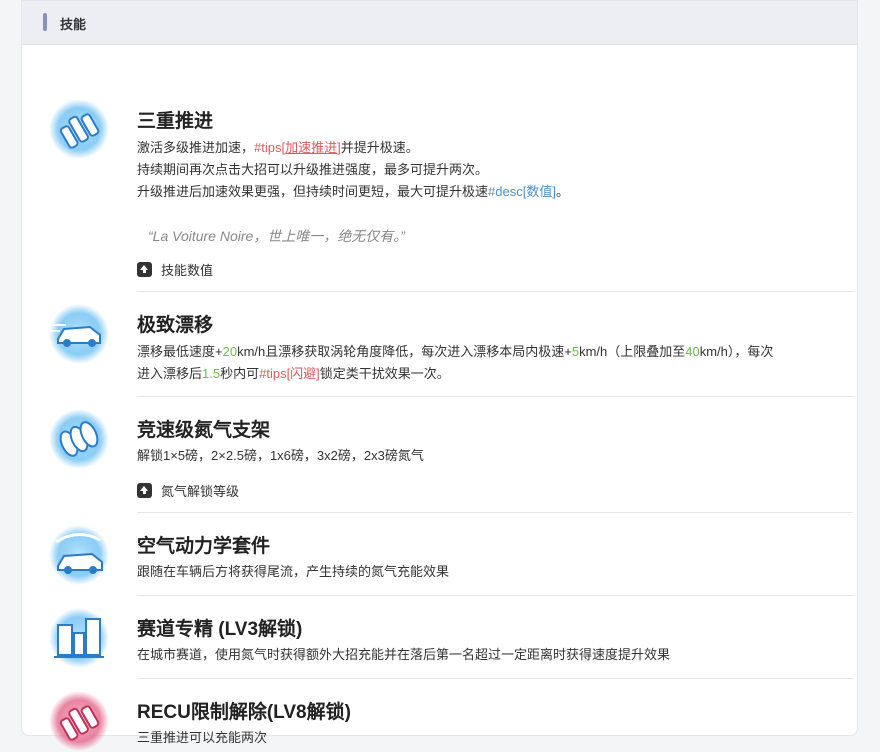 The height and width of the screenshot is (752, 880). I want to click on triple-boost-icon, so click(79, 129).